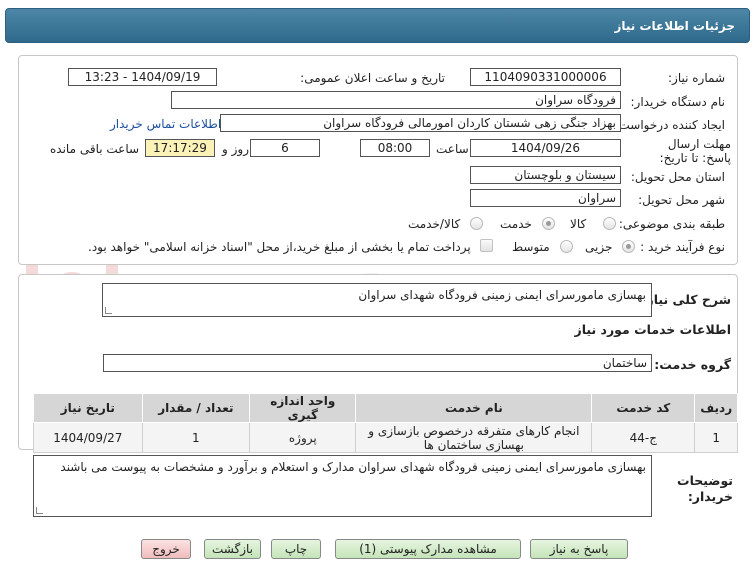  I want to click on col-header-row: ردیف, so click(716, 408).